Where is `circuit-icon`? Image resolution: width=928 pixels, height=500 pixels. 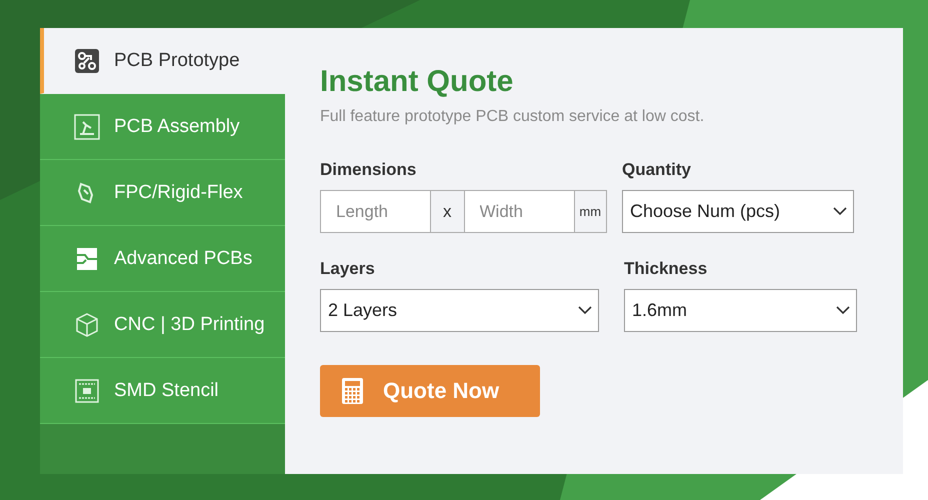
circuit-icon is located at coordinates (87, 61).